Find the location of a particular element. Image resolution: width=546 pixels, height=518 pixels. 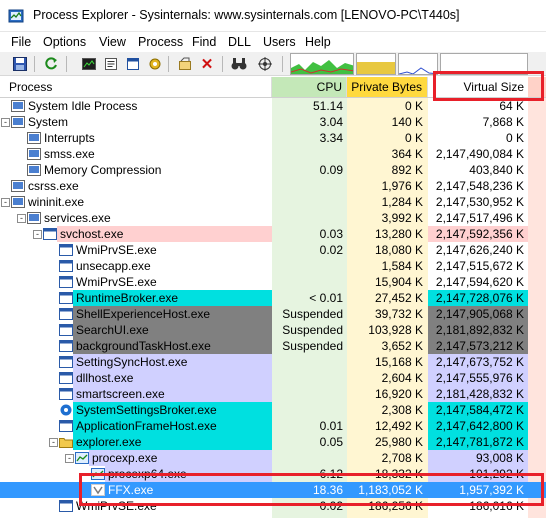

process-row: smartscreen.exe 16,920 K 2,181,428,832 K is located at coordinates (273, 394).